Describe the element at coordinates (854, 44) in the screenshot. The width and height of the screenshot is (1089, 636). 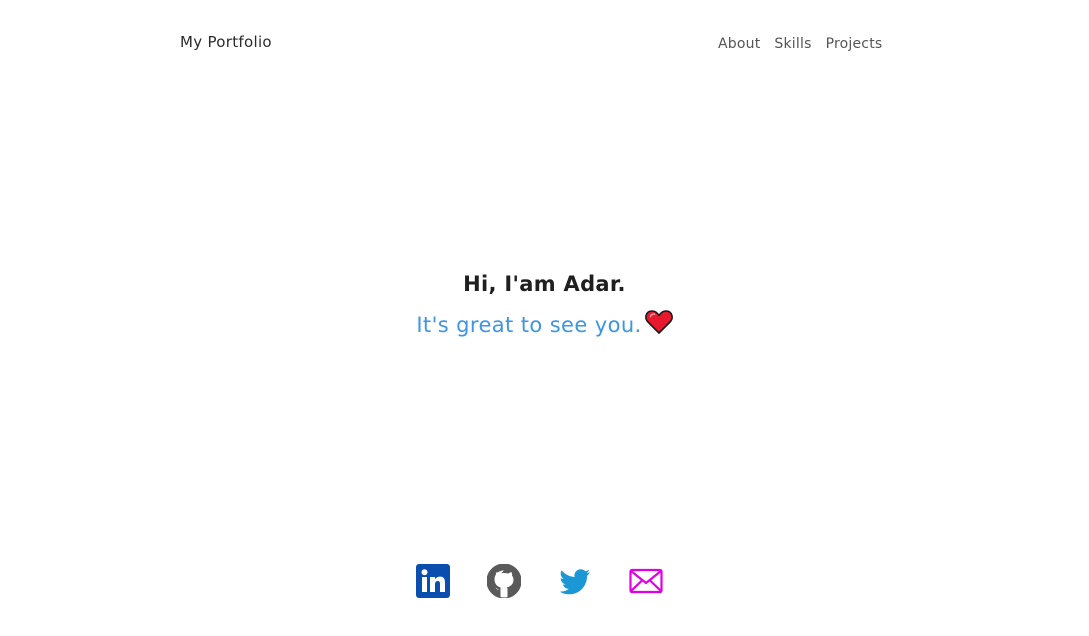
I see `nav-projects: Projects` at that location.